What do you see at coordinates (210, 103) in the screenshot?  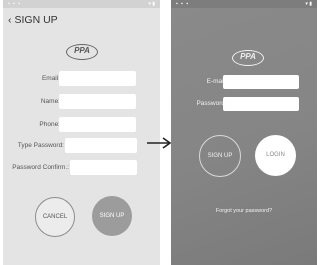 I see `password-label: Password` at bounding box center [210, 103].